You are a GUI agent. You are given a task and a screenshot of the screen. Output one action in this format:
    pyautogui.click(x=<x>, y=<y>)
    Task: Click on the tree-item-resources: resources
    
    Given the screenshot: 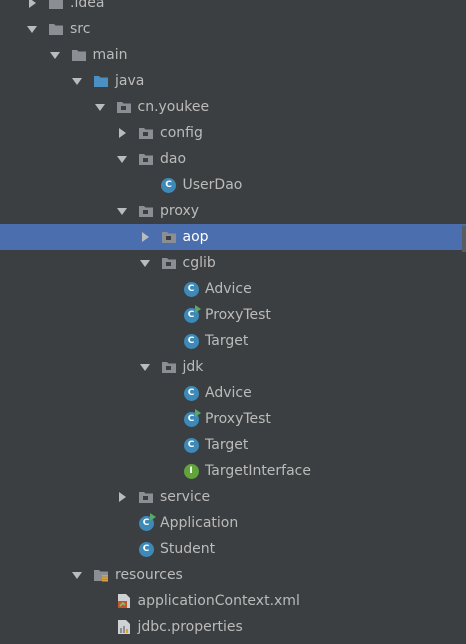 What is the action you would take?
    pyautogui.click(x=233, y=575)
    